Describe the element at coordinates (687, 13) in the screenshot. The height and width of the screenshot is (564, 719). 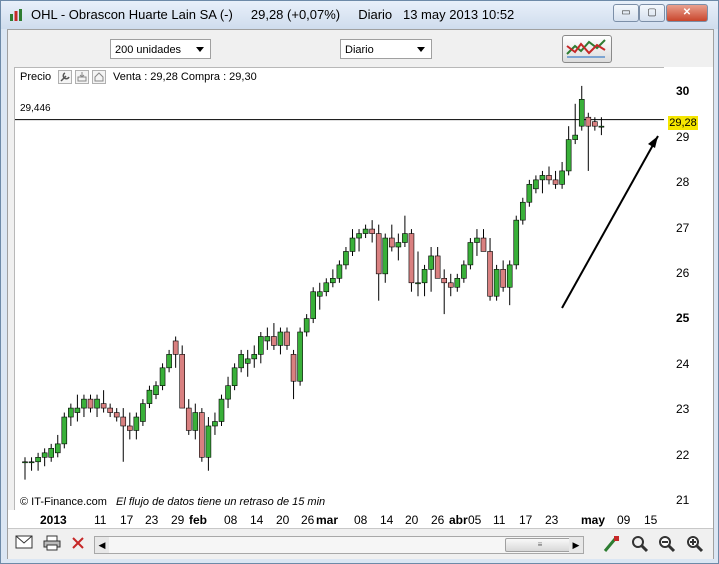
I see `close-button: ✕` at that location.